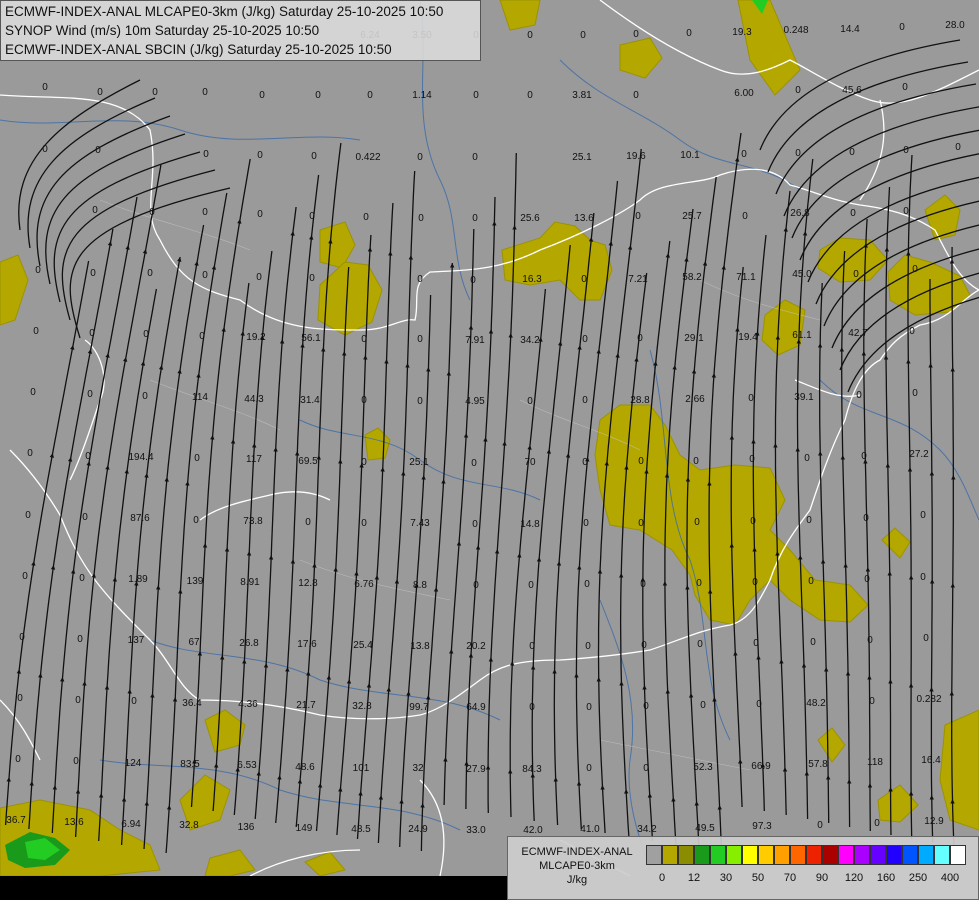  I want to click on cin-value-label: 25.1, so click(582, 157).